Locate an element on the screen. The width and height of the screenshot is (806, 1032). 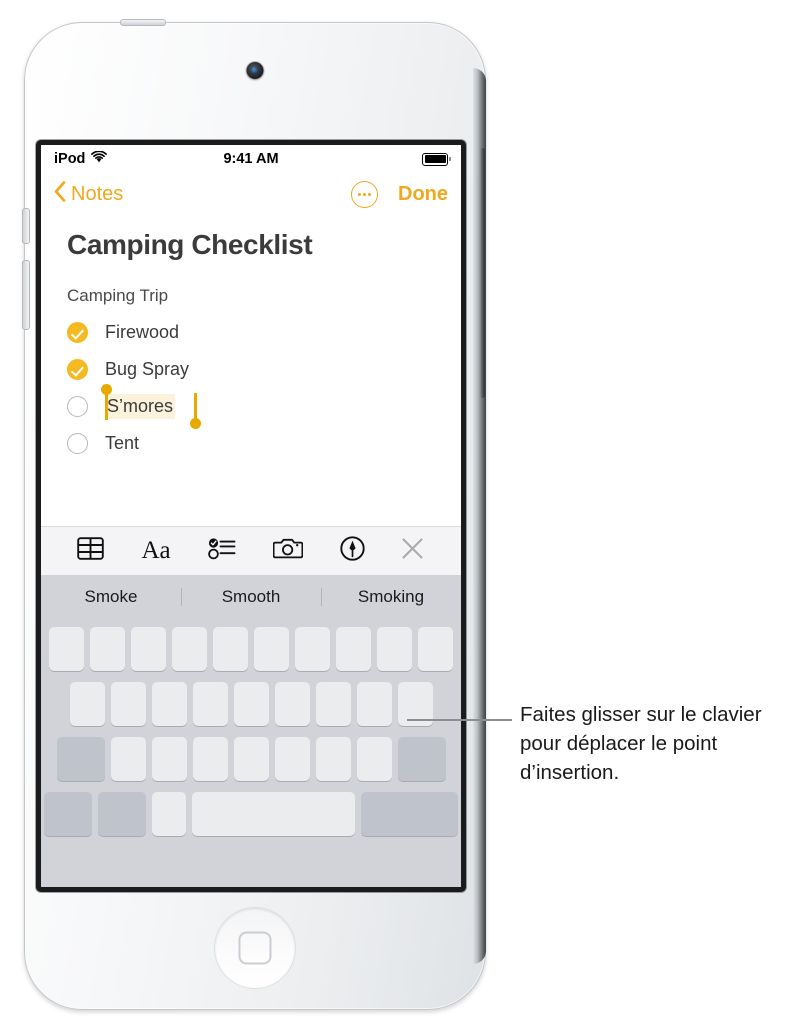
numbers-key is located at coordinates (68, 814).